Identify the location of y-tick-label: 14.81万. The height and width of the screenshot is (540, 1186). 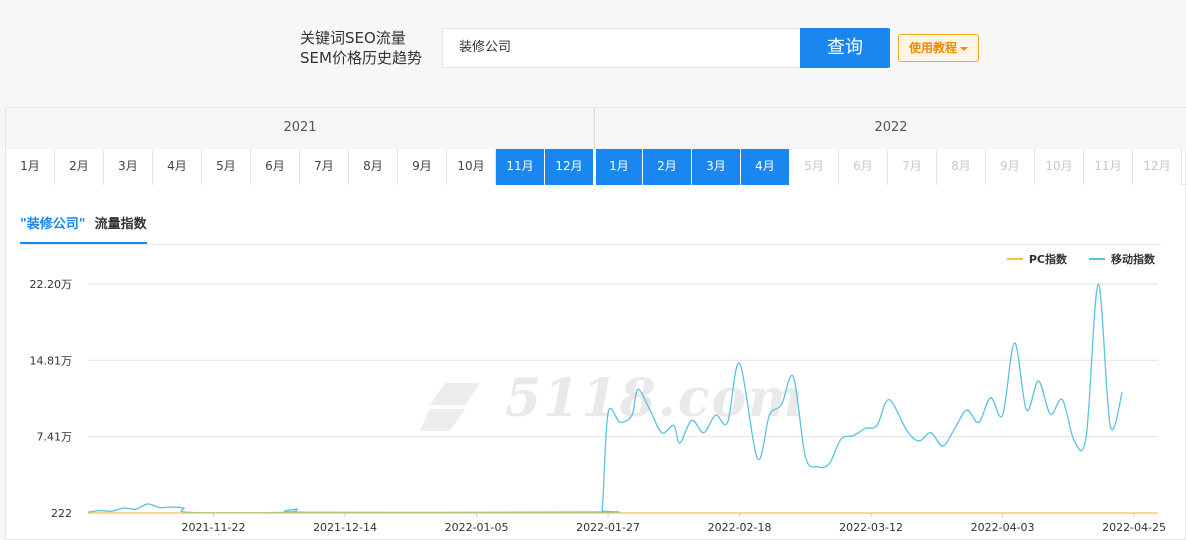
(51, 360).